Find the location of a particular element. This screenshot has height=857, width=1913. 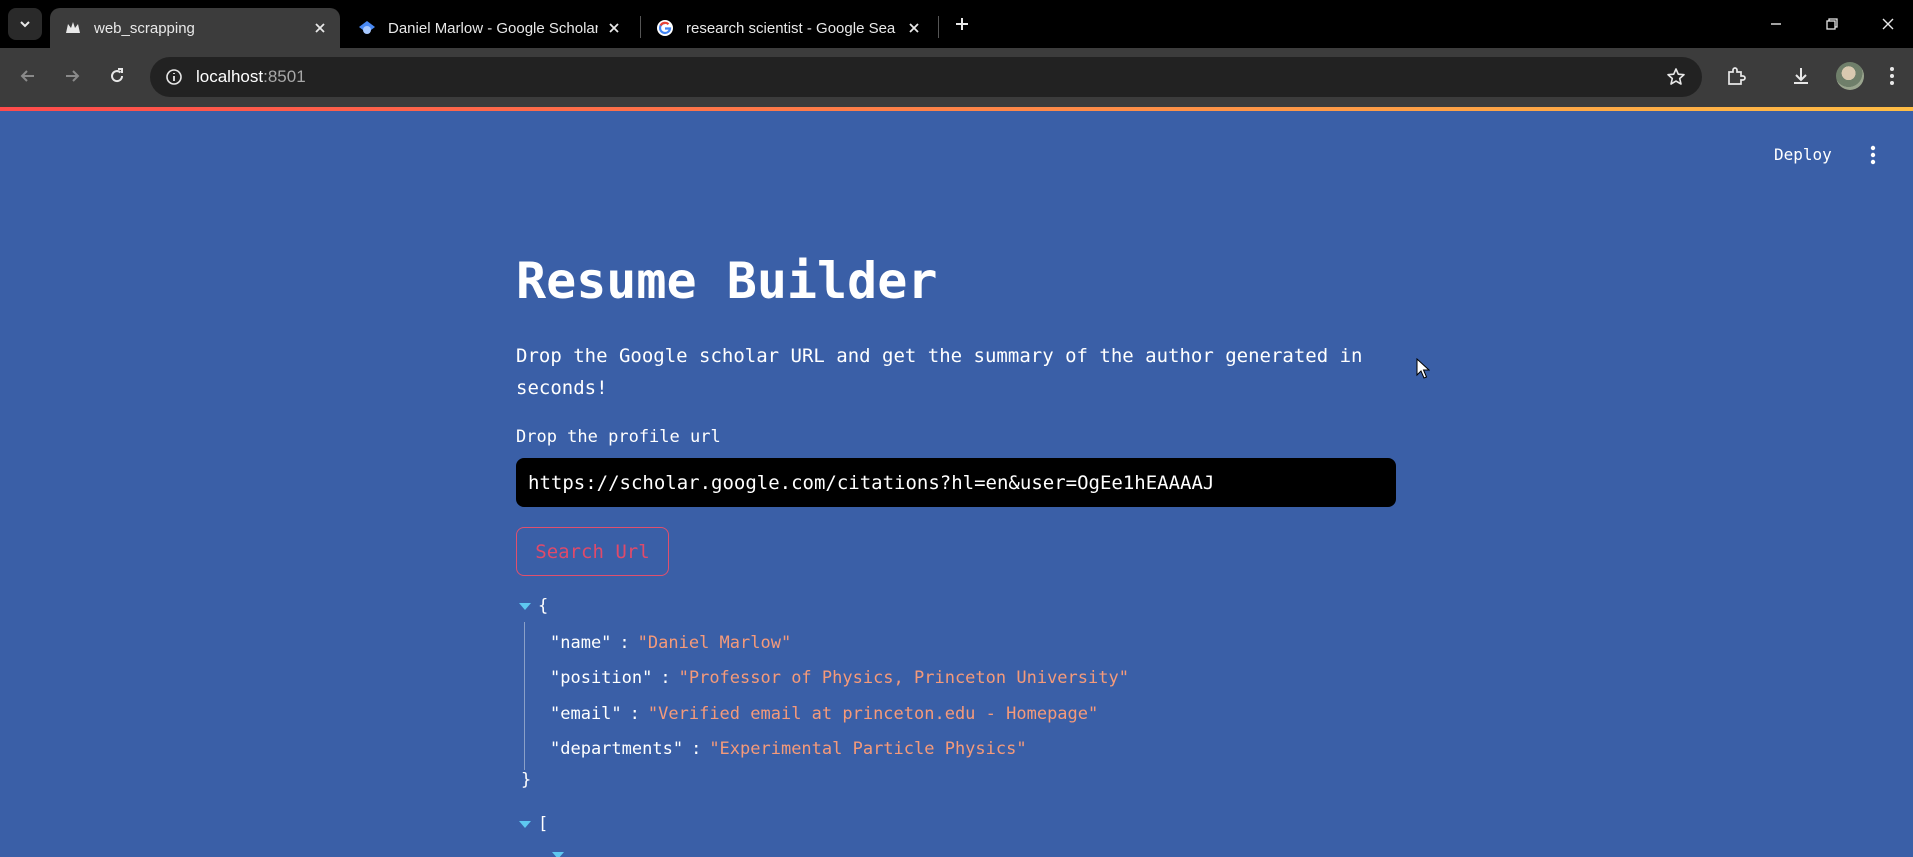

address-bar: localhost:8501 is located at coordinates (926, 77).